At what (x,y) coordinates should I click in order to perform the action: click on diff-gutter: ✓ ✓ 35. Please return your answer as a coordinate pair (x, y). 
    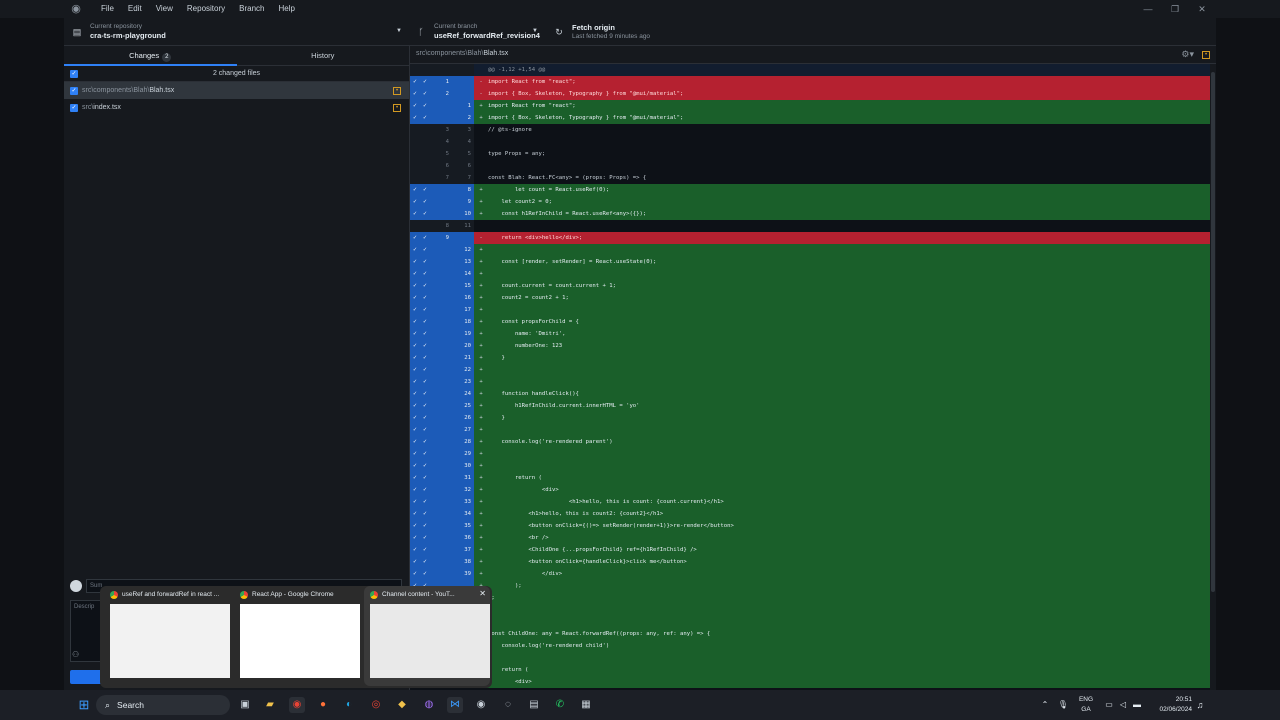
    Looking at the image, I should click on (442, 526).